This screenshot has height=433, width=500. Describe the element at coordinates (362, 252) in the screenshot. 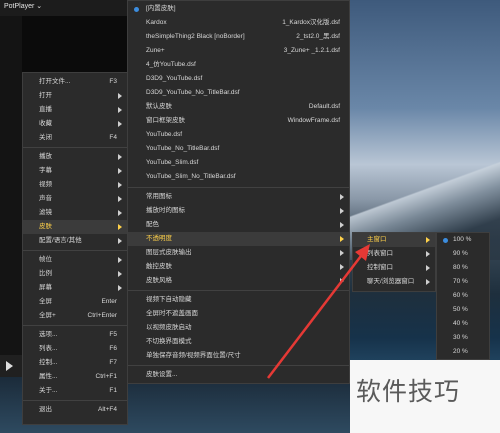

I see `arrow-head-icon` at that location.